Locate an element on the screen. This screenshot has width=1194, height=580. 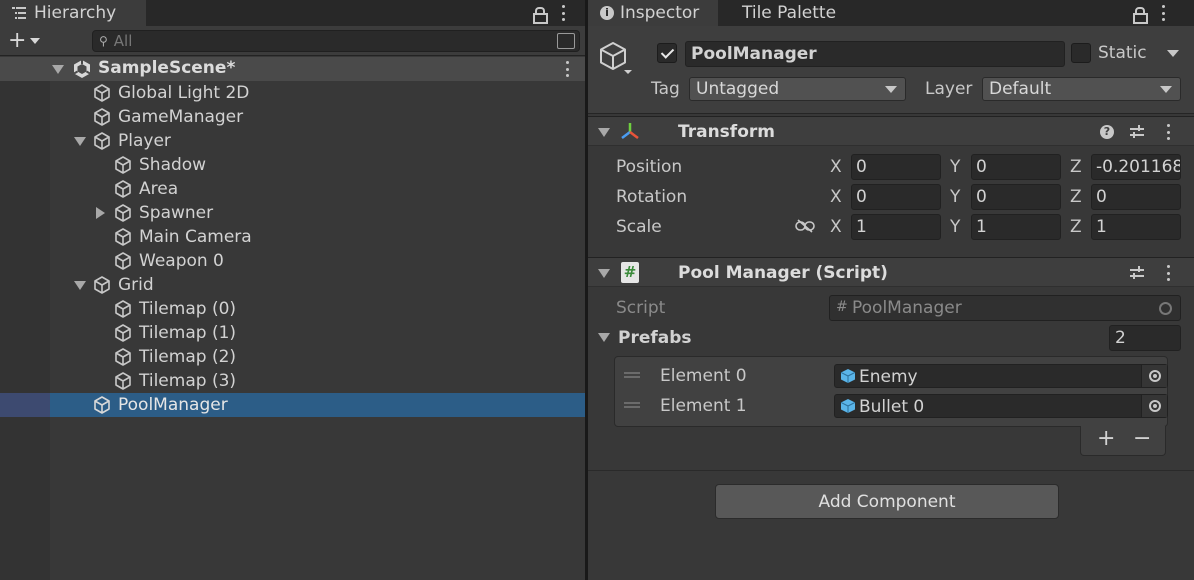
element-0-label: Element 0 is located at coordinates (703, 376).